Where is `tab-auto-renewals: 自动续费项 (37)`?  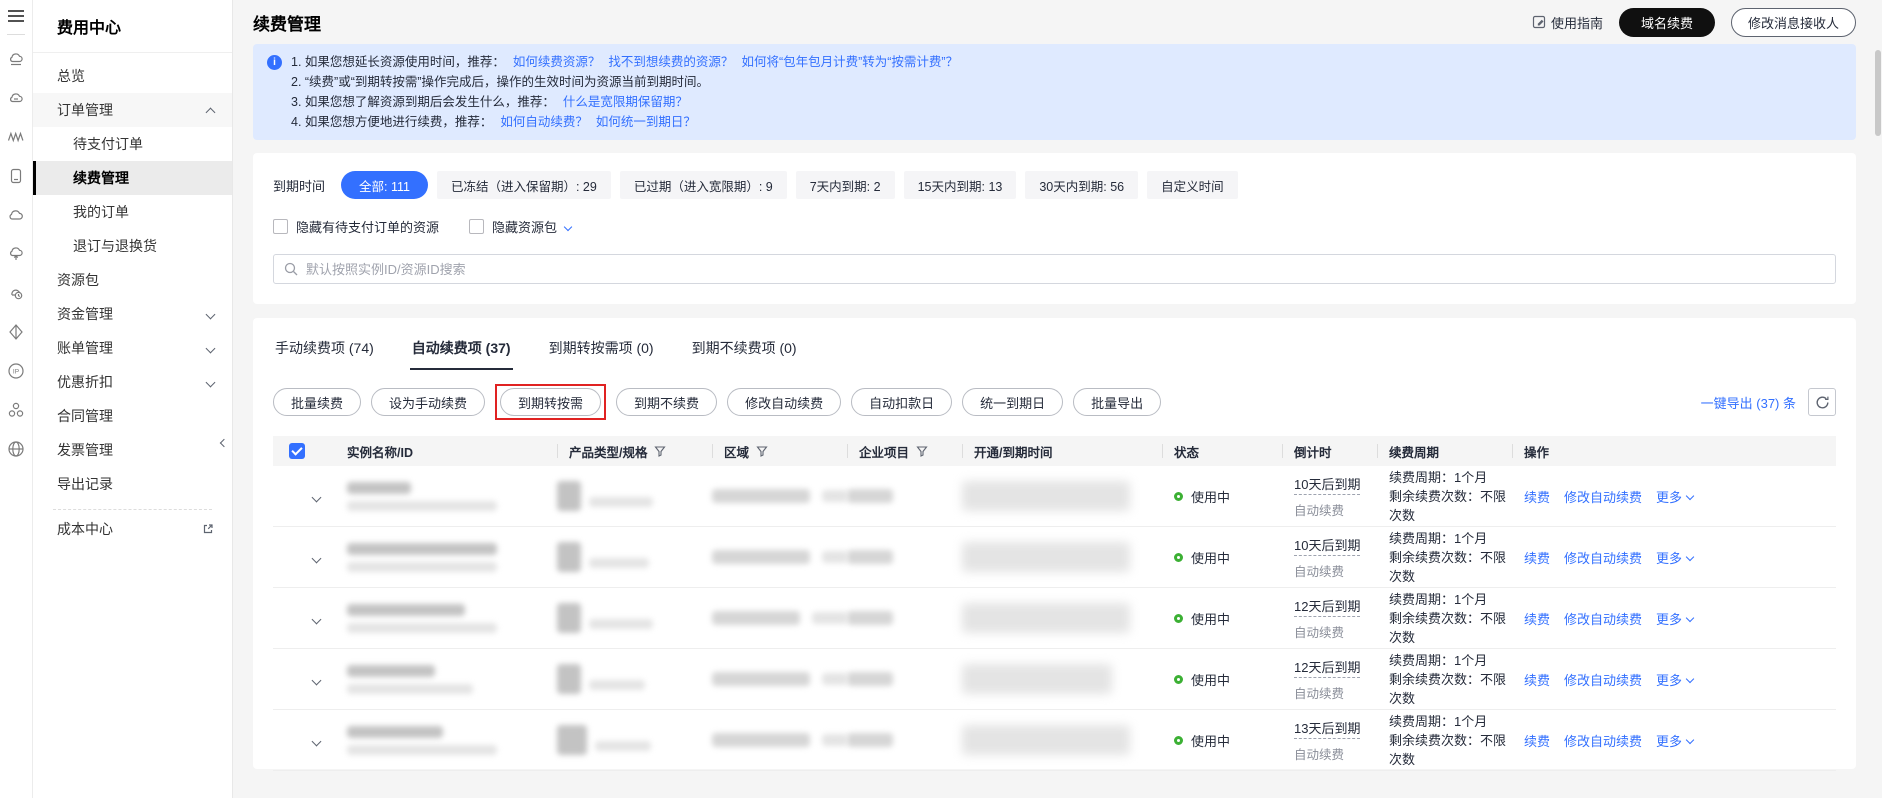 tab-auto-renewals: 自动续费项 (37) is located at coordinates (461, 350).